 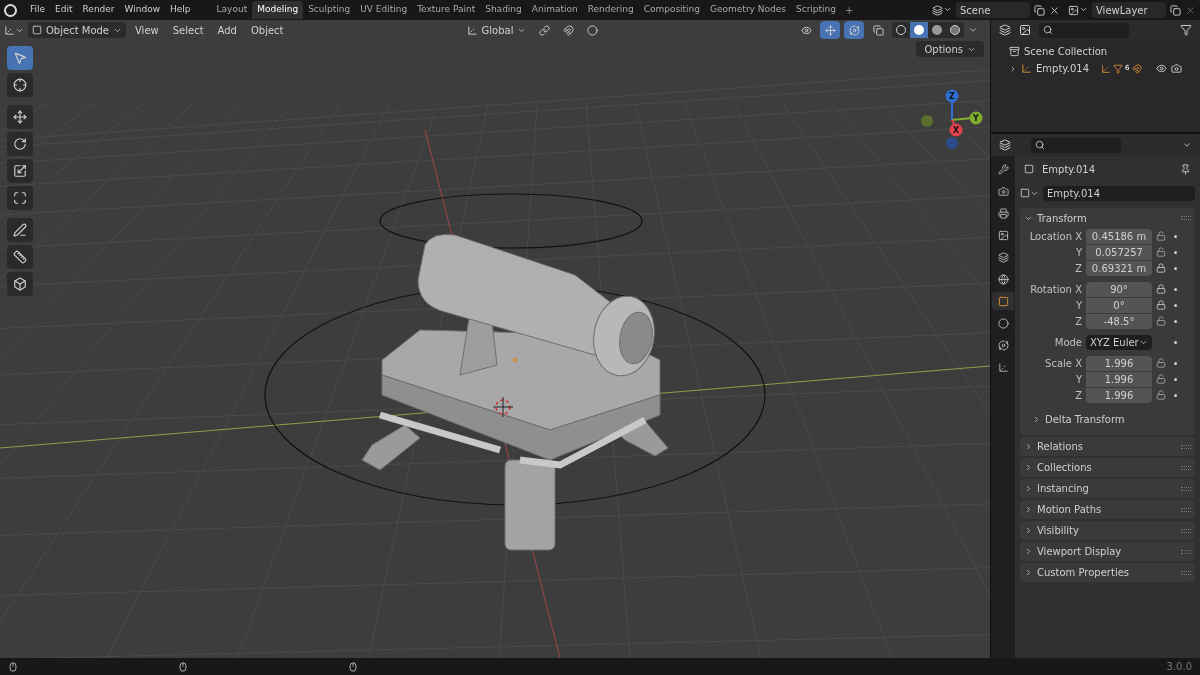 I want to click on value-field: 0.45186 m, so click(x=1119, y=236).